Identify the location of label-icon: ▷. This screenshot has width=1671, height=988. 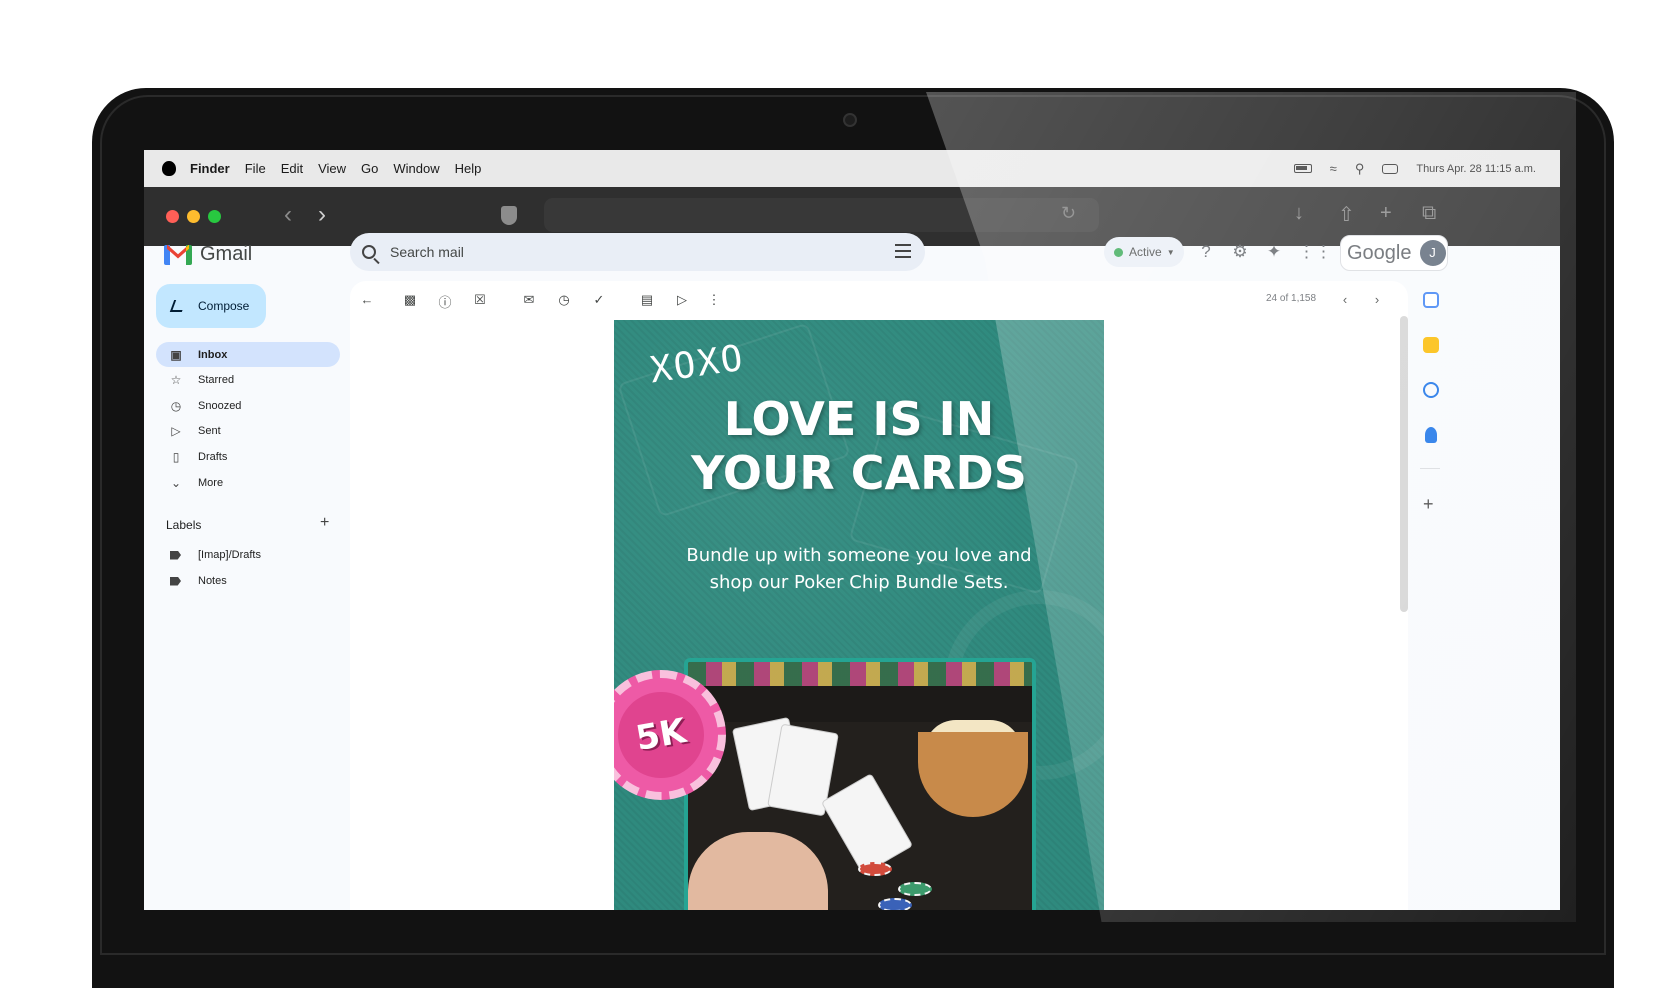
(682, 300).